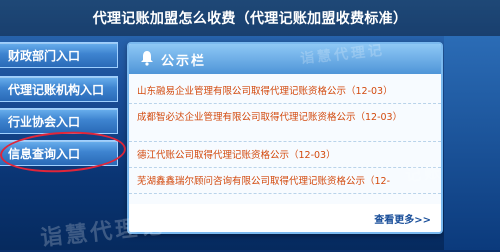 This screenshot has height=252, width=500. I want to click on watermark-side: 记账, so click(424, 173).